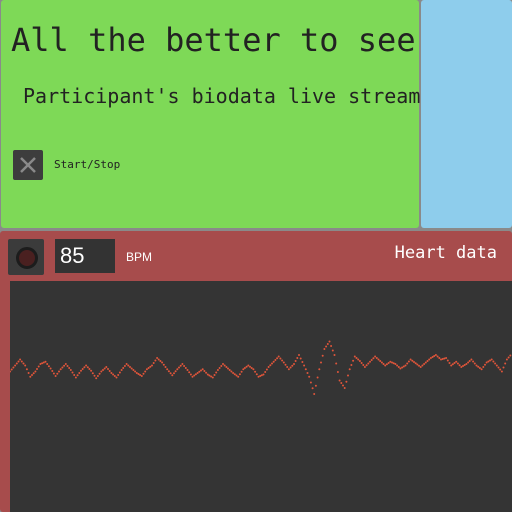 This screenshot has height=512, width=512. What do you see at coordinates (139, 257) in the screenshot?
I see `bpm-unit: BPM` at bounding box center [139, 257].